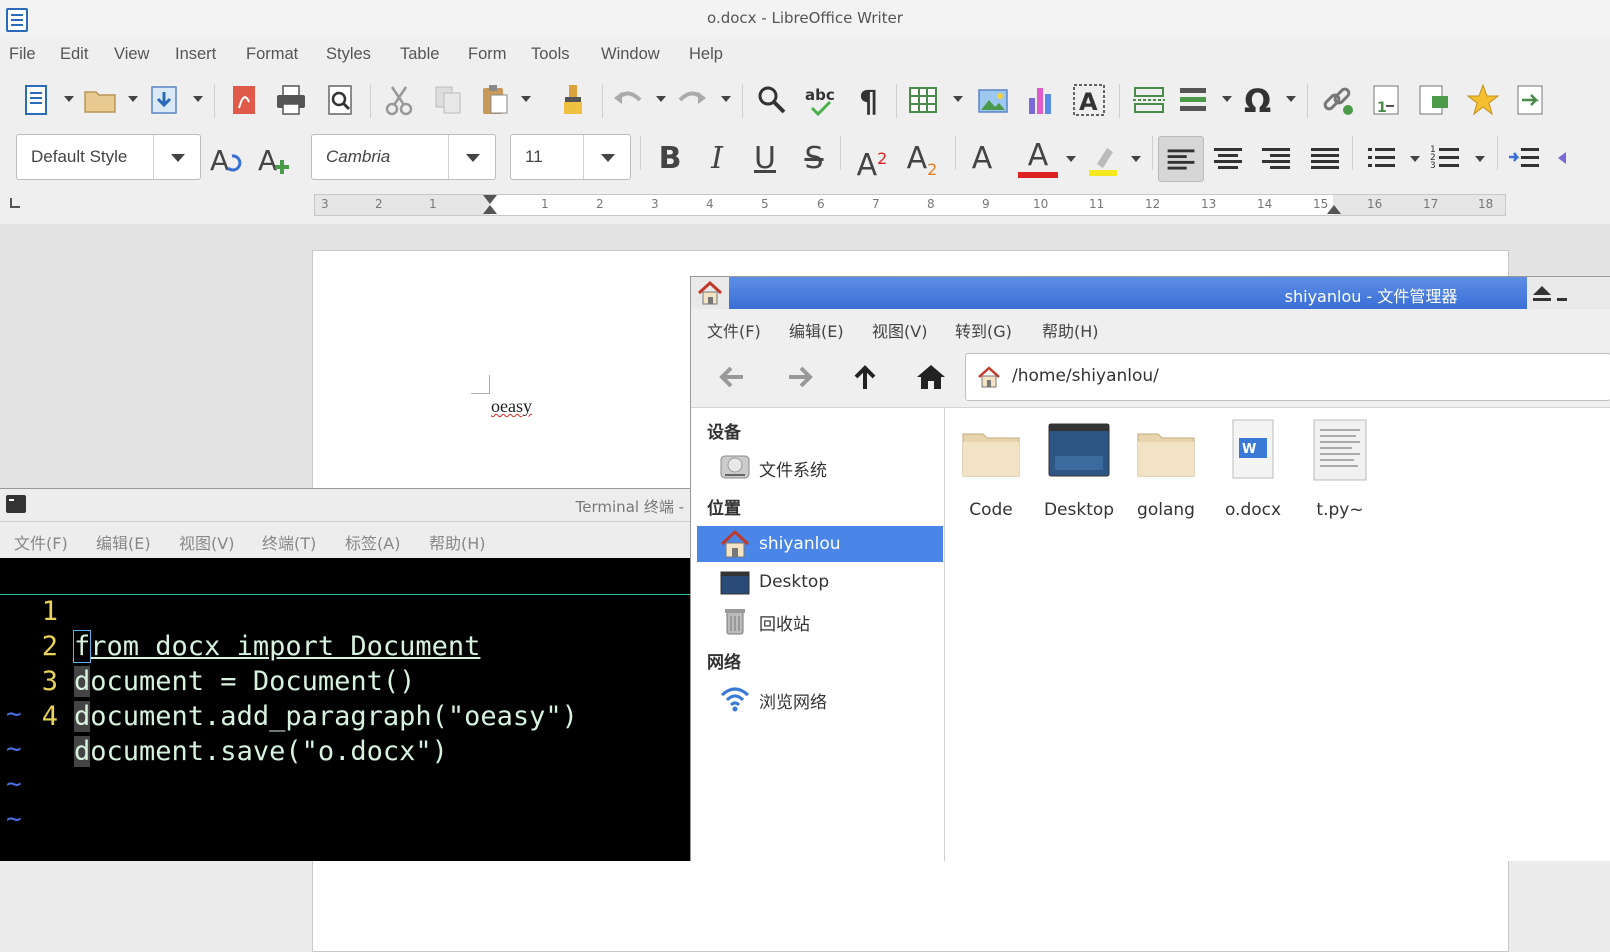  What do you see at coordinates (922, 159) in the screenshot?
I see `subscript-icon: A2` at bounding box center [922, 159].